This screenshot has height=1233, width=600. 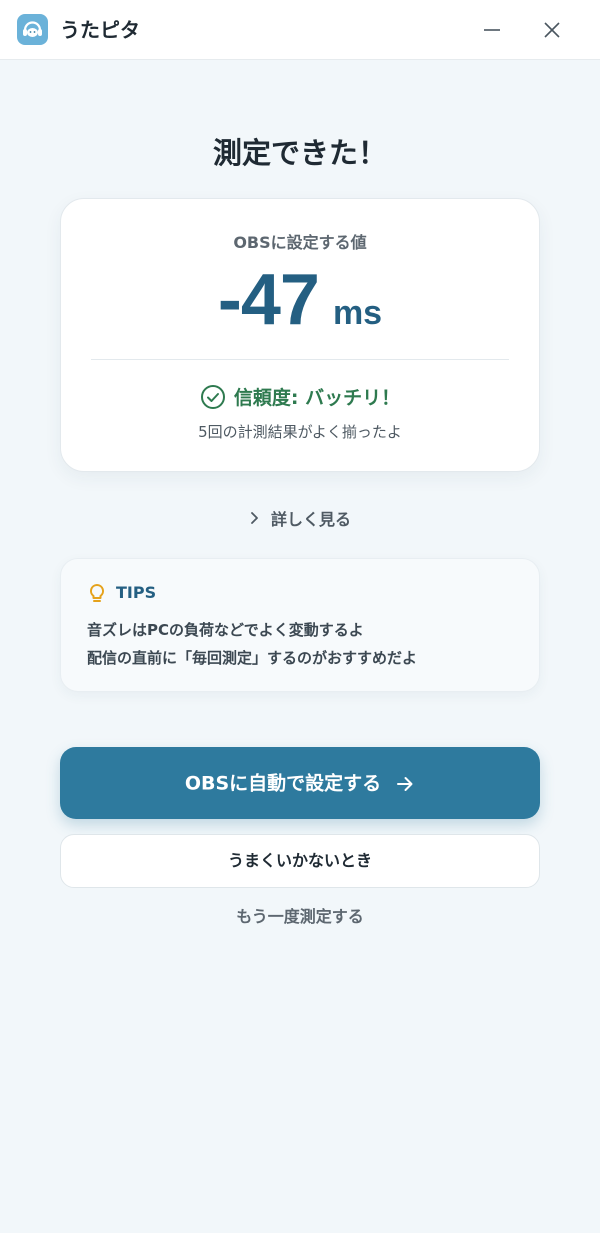 What do you see at coordinates (254, 518) in the screenshot?
I see `chevron-right-icon` at bounding box center [254, 518].